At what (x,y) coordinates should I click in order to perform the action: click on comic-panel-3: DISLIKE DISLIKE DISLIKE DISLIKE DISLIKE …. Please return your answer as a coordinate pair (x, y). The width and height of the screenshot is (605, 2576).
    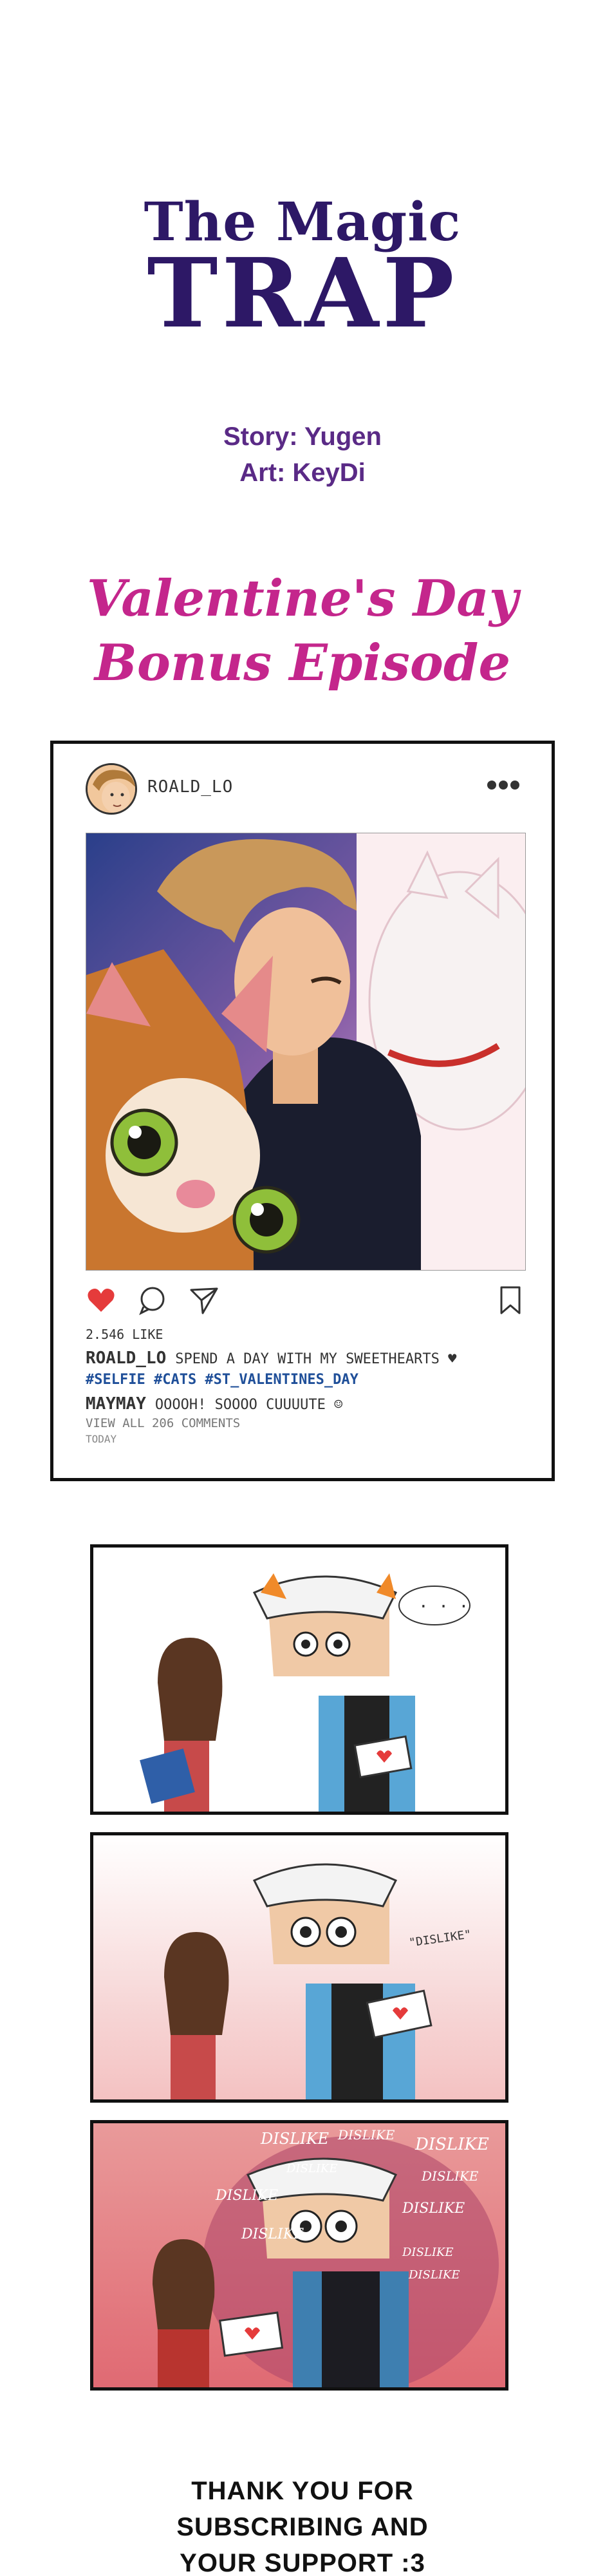
    Looking at the image, I should click on (299, 2255).